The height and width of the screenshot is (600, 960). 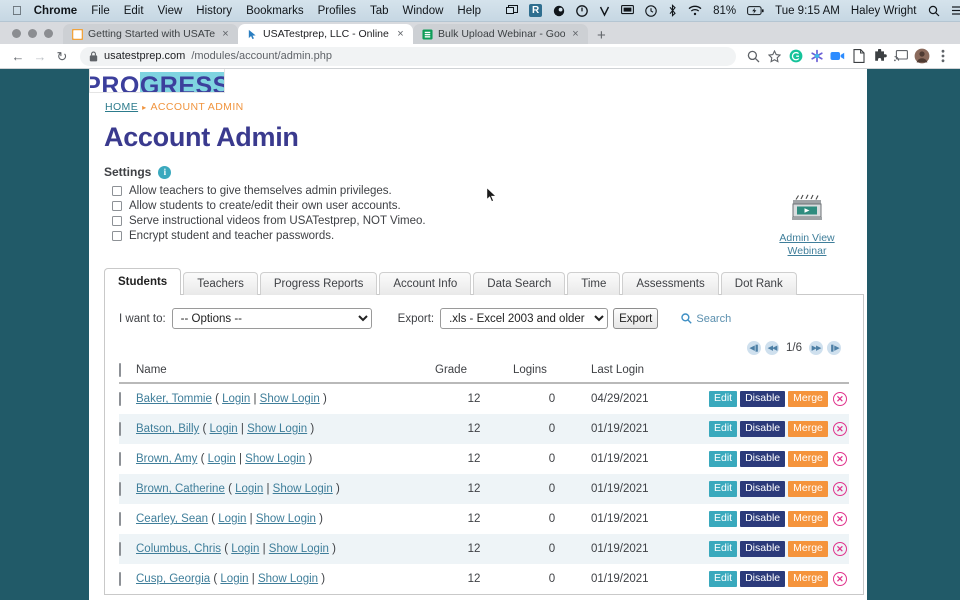 What do you see at coordinates (536, 10) in the screenshot?
I see `r-box-icon: R` at bounding box center [536, 10].